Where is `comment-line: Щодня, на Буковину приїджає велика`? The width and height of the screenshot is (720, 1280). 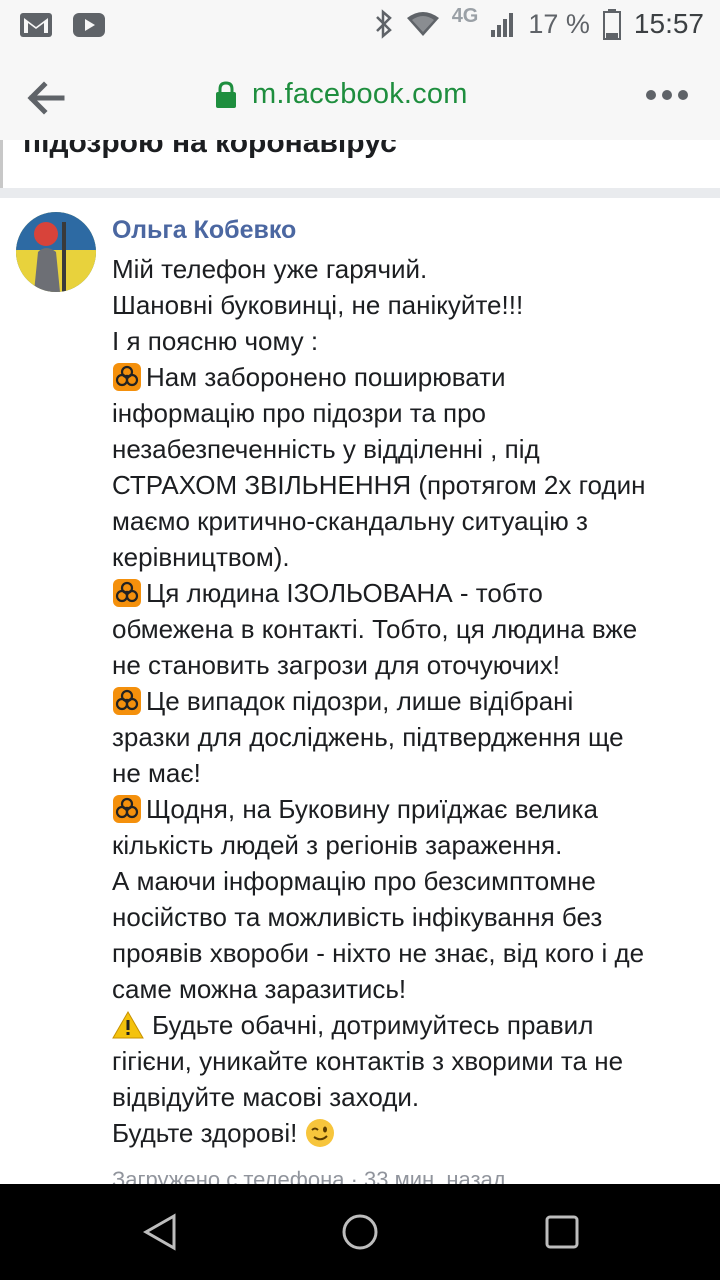 comment-line: Щодня, на Буковину приїджає велика is located at coordinates (412, 809).